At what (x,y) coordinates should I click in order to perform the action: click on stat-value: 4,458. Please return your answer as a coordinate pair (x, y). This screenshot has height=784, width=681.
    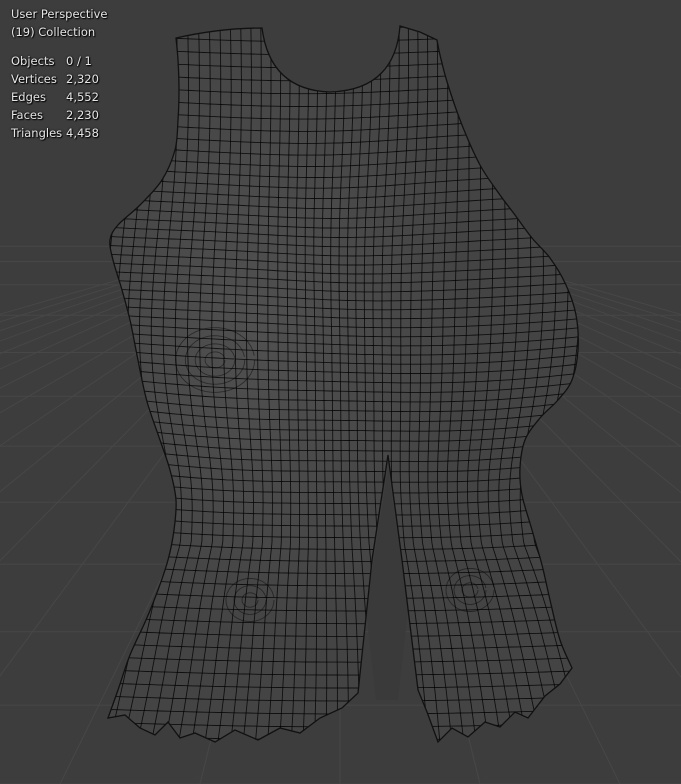
    Looking at the image, I should click on (82, 133).